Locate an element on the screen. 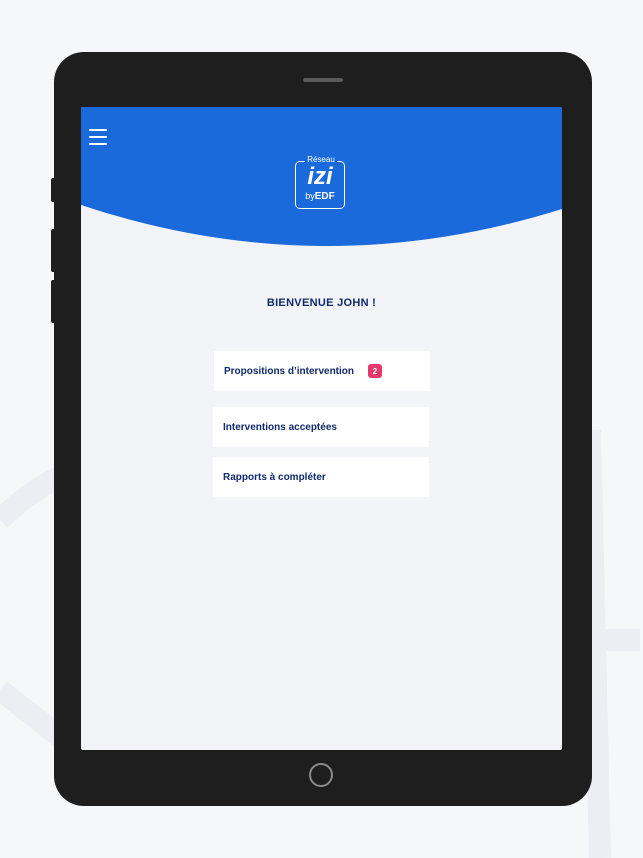 This screenshot has height=858, width=643. menu-item-propositions: Propositions d’intervention 2 is located at coordinates (322, 371).